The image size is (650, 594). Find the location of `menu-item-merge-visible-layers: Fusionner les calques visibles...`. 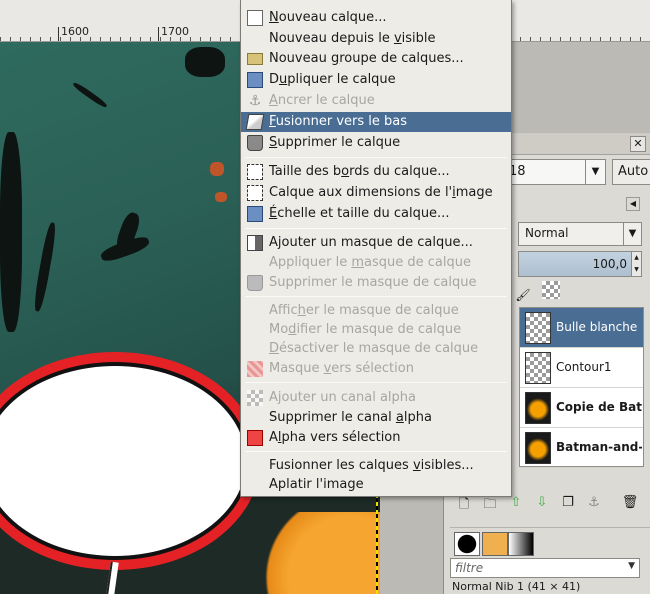

menu-item-merge-visible-layers: Fusionner les calques visibles... is located at coordinates (376, 466).